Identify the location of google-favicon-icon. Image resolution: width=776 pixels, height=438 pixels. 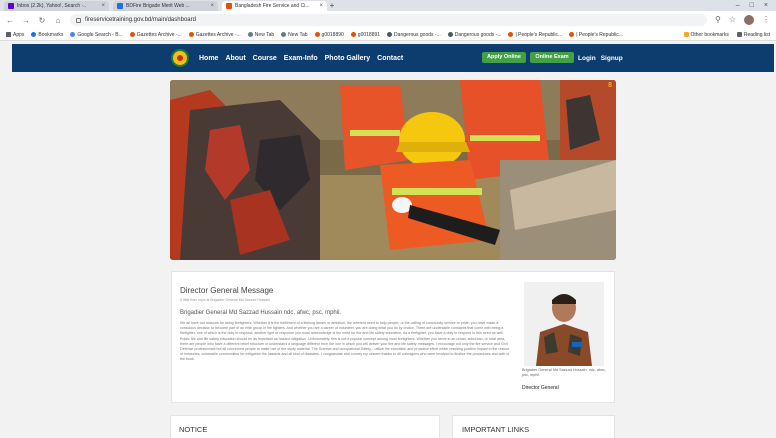
(73, 34).